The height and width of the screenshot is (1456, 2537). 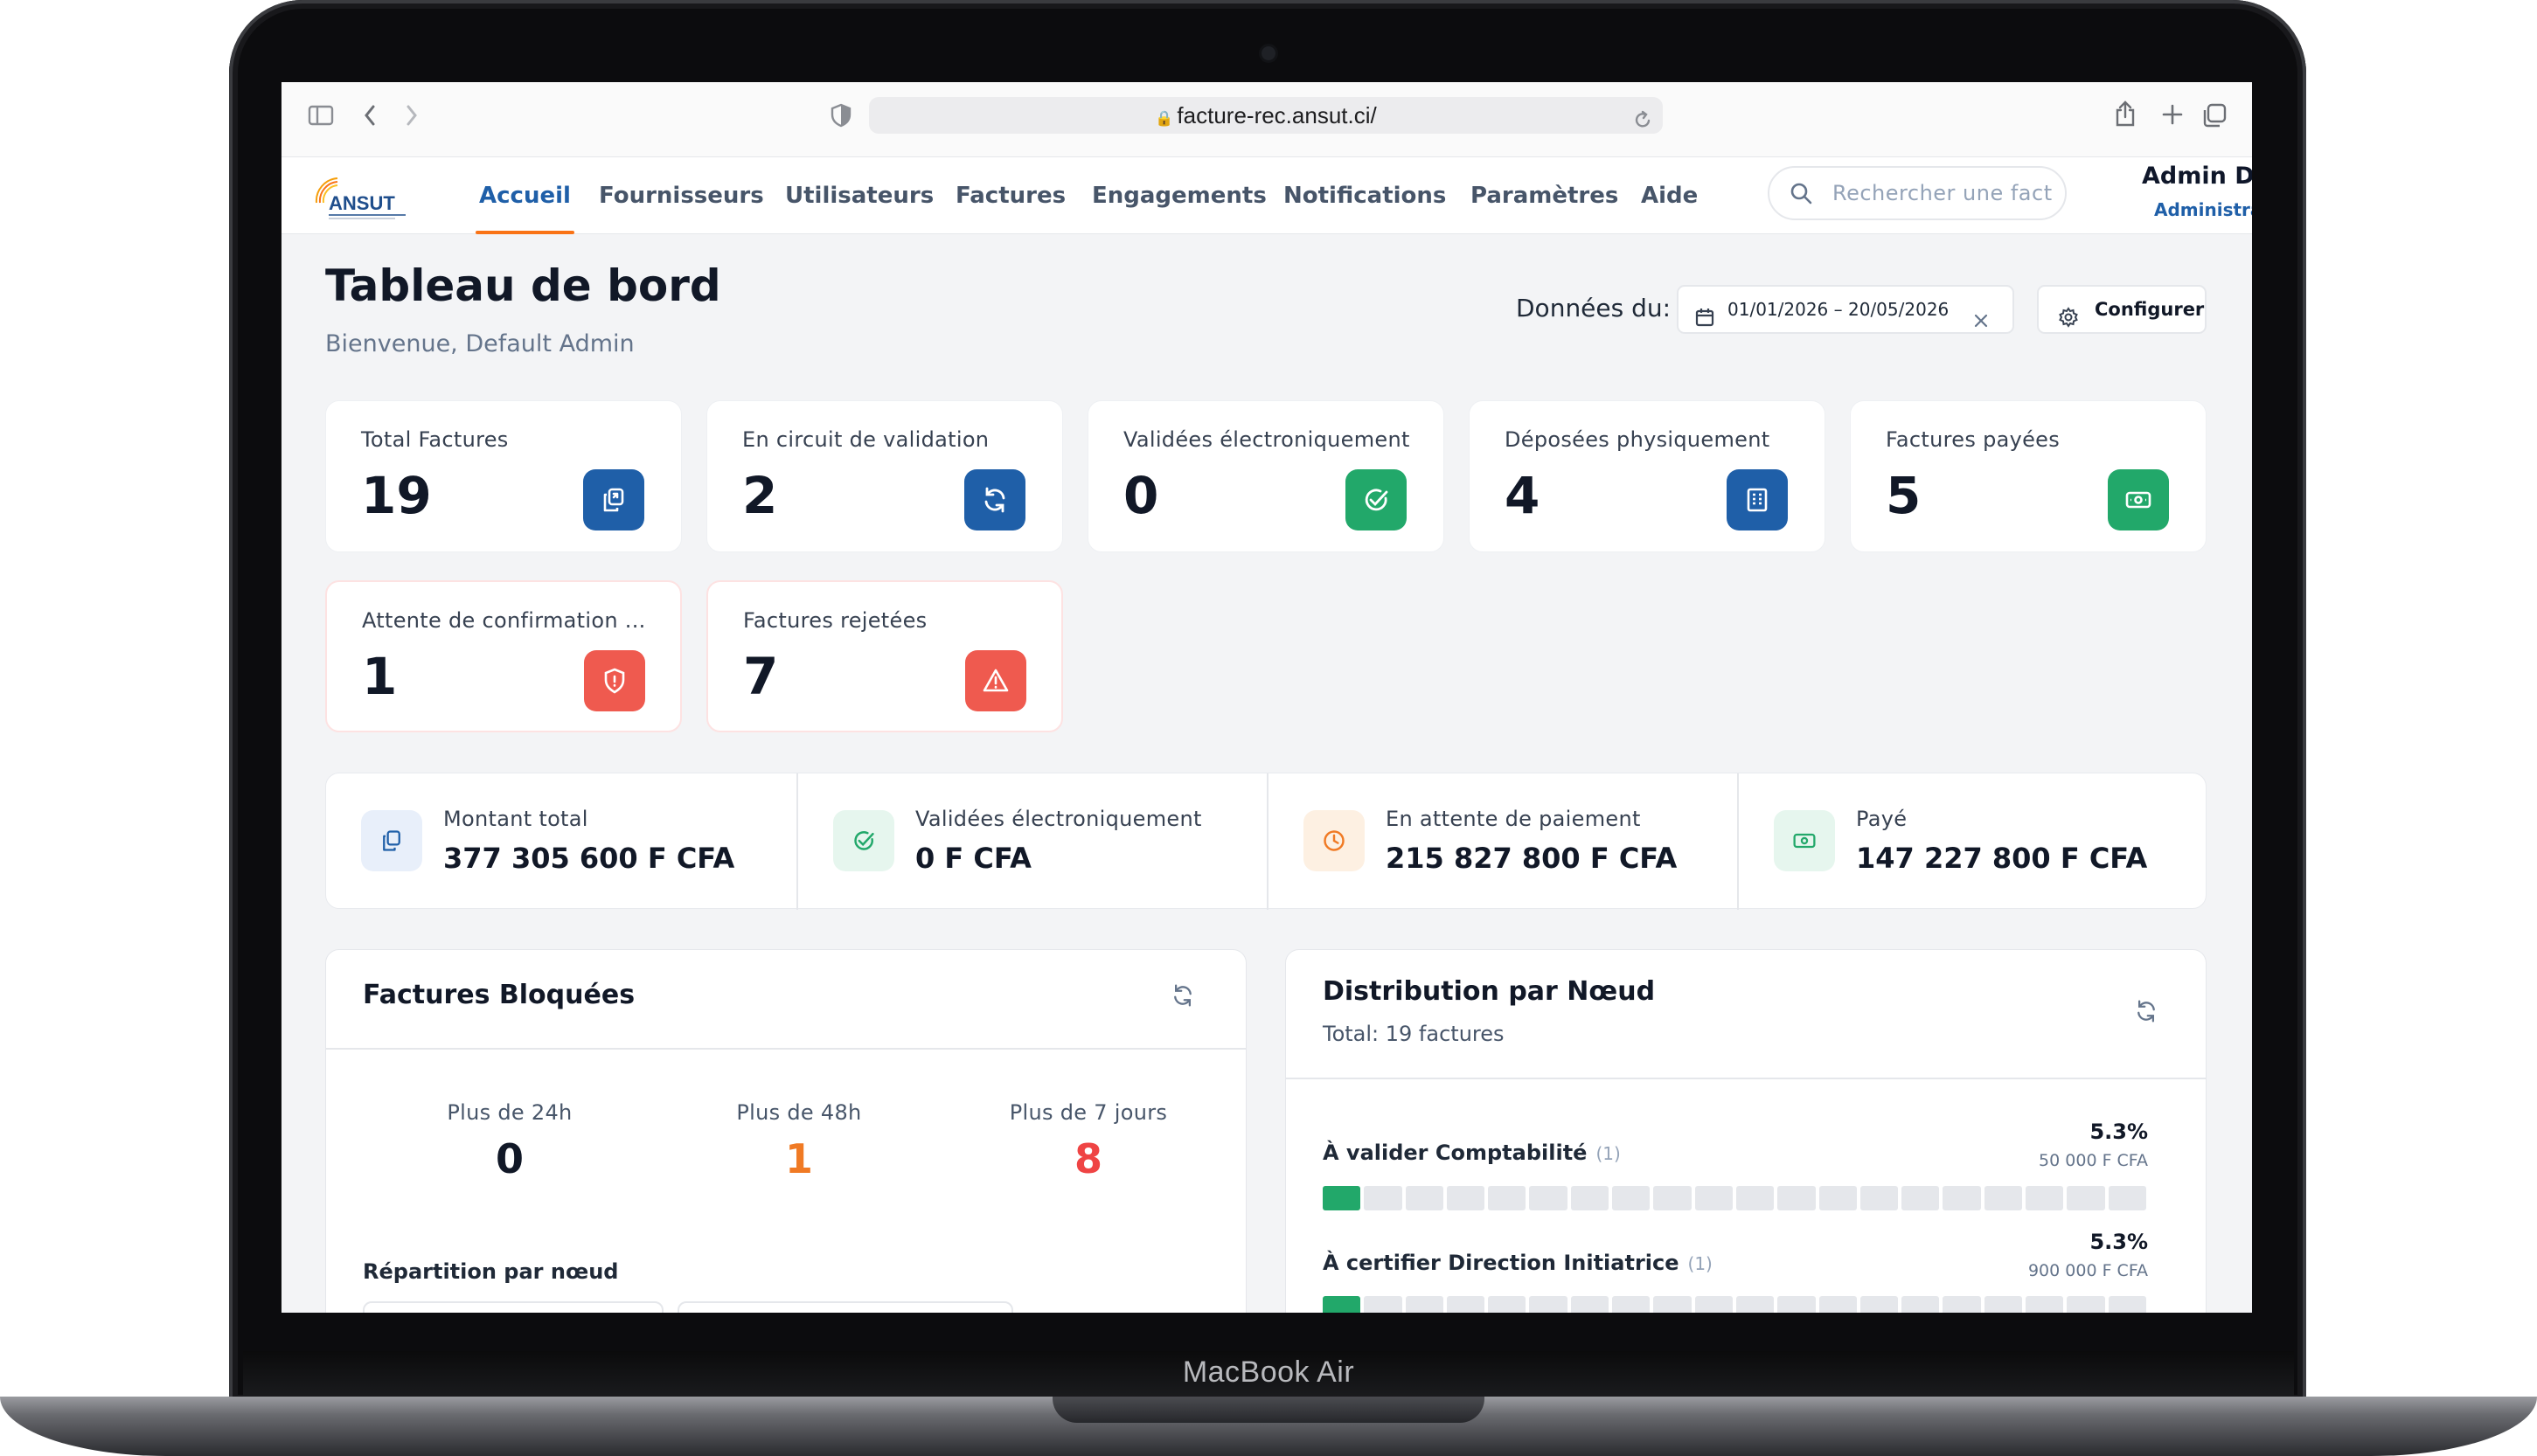 I want to click on ansut-logo: ANSUT, so click(x=360, y=197).